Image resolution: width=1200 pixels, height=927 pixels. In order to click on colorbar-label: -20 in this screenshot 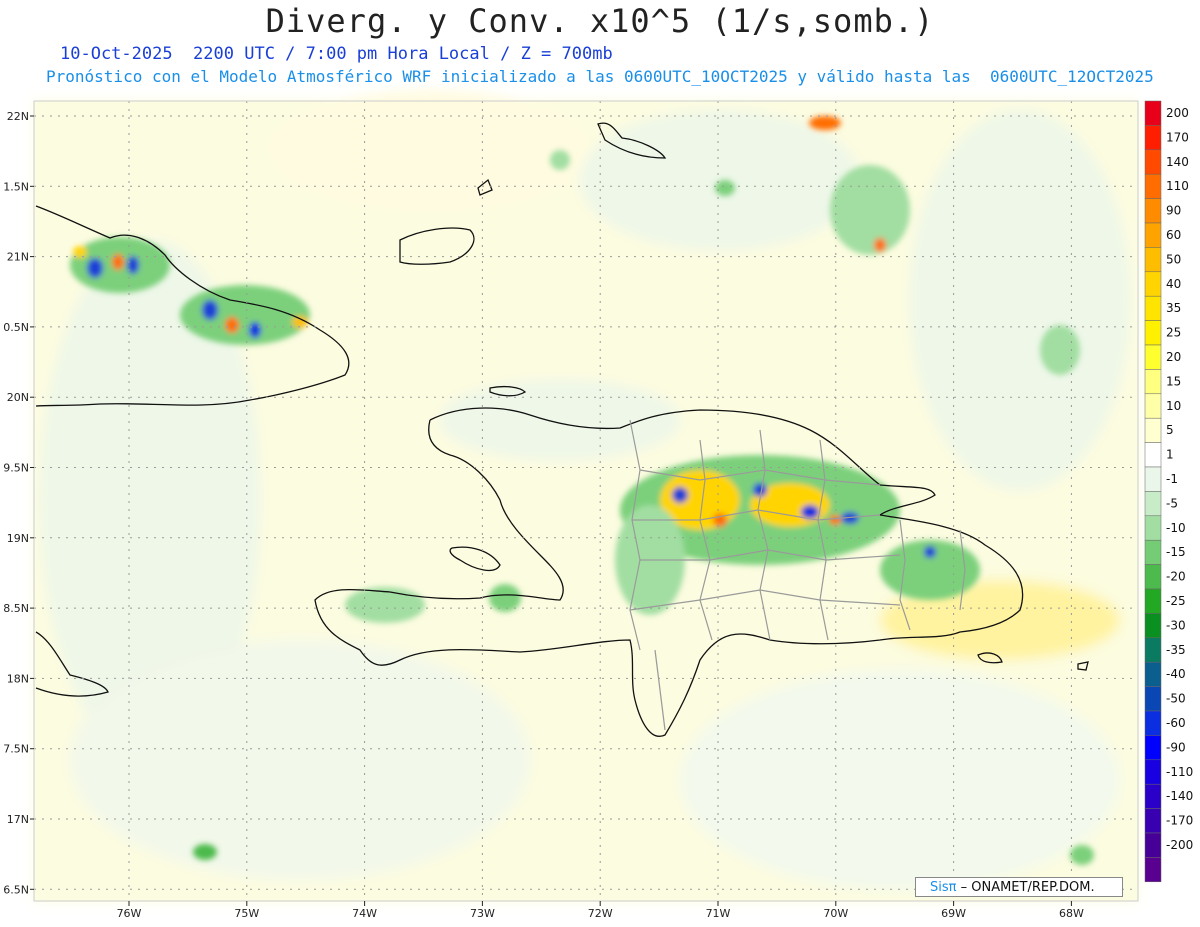, I will do `click(1176, 577)`.